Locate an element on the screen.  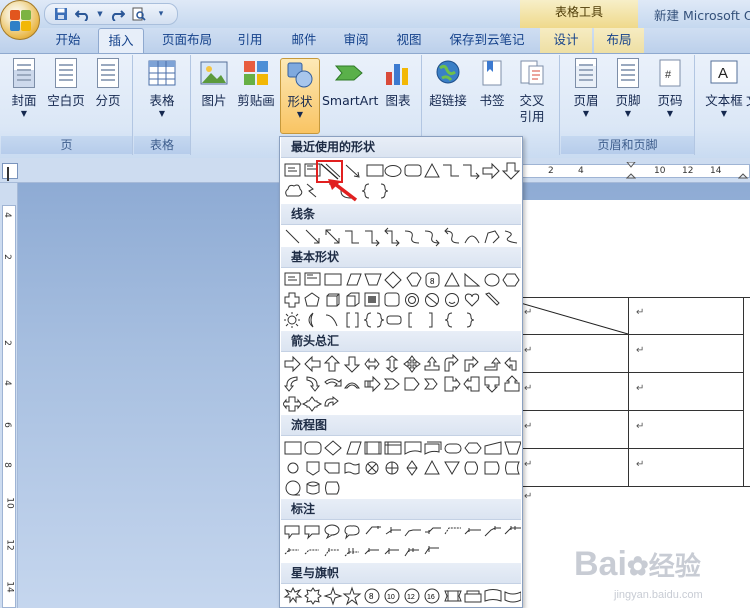
ruler-number: 12 is located at coordinates (9, 545).